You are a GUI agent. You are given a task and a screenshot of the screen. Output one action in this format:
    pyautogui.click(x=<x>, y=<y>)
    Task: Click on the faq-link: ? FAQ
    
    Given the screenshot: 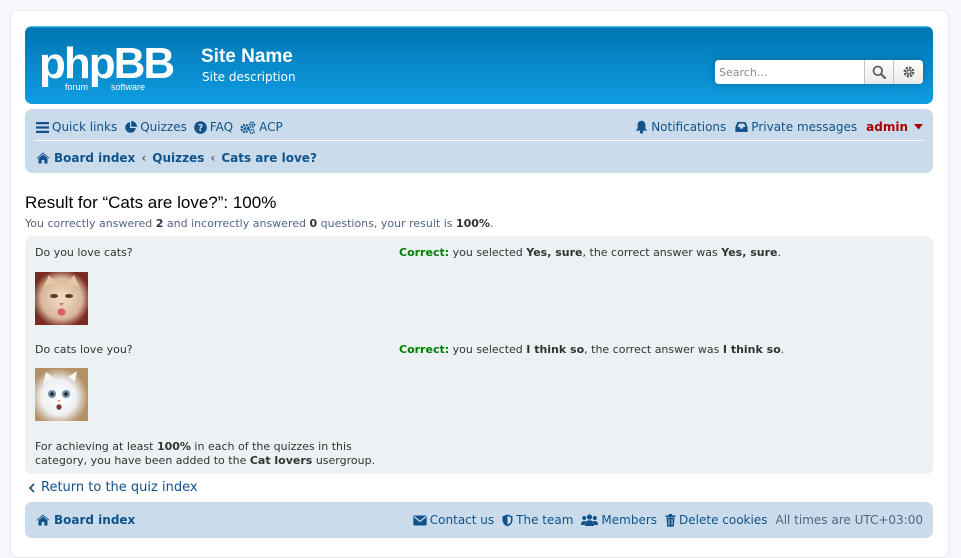 What is the action you would take?
    pyautogui.click(x=213, y=127)
    